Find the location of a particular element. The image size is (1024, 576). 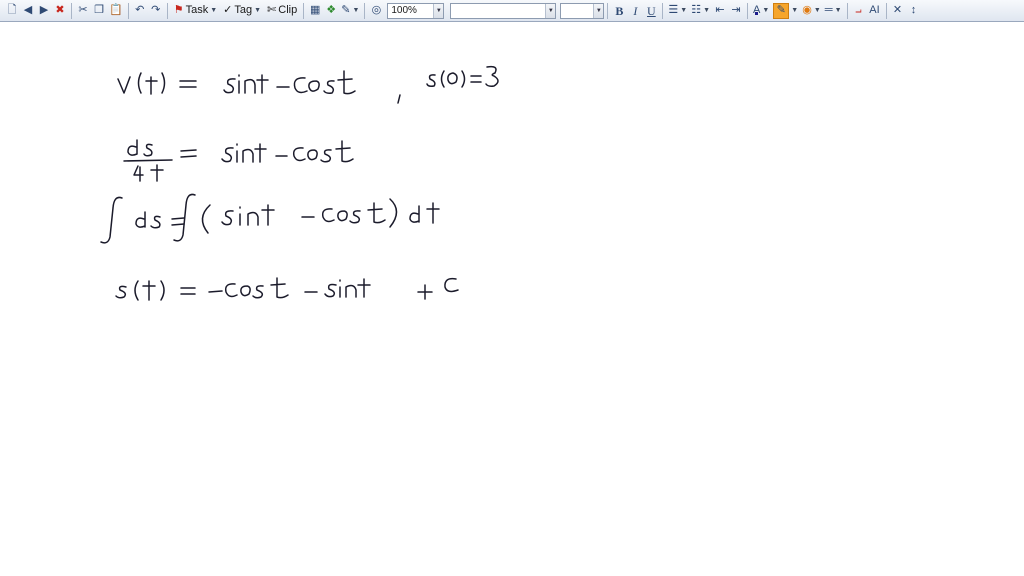

tag-icon: ✓ is located at coordinates (228, 10).